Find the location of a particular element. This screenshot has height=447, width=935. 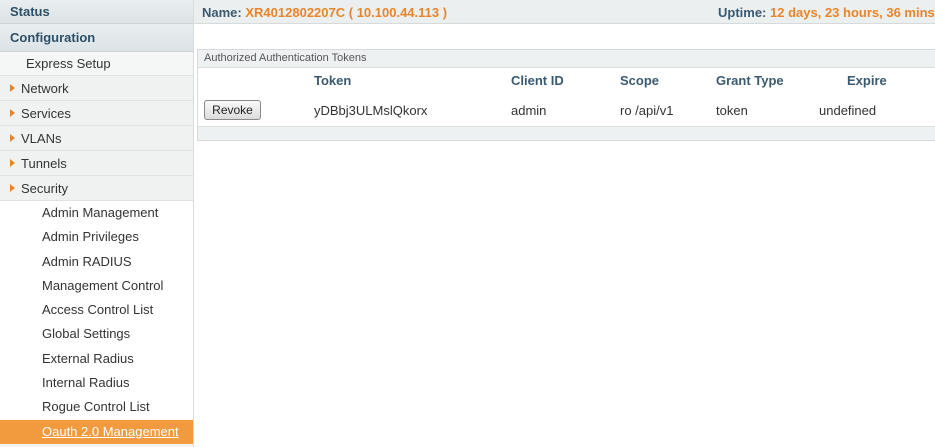

grant-type-cell: token is located at coordinates (732, 110).